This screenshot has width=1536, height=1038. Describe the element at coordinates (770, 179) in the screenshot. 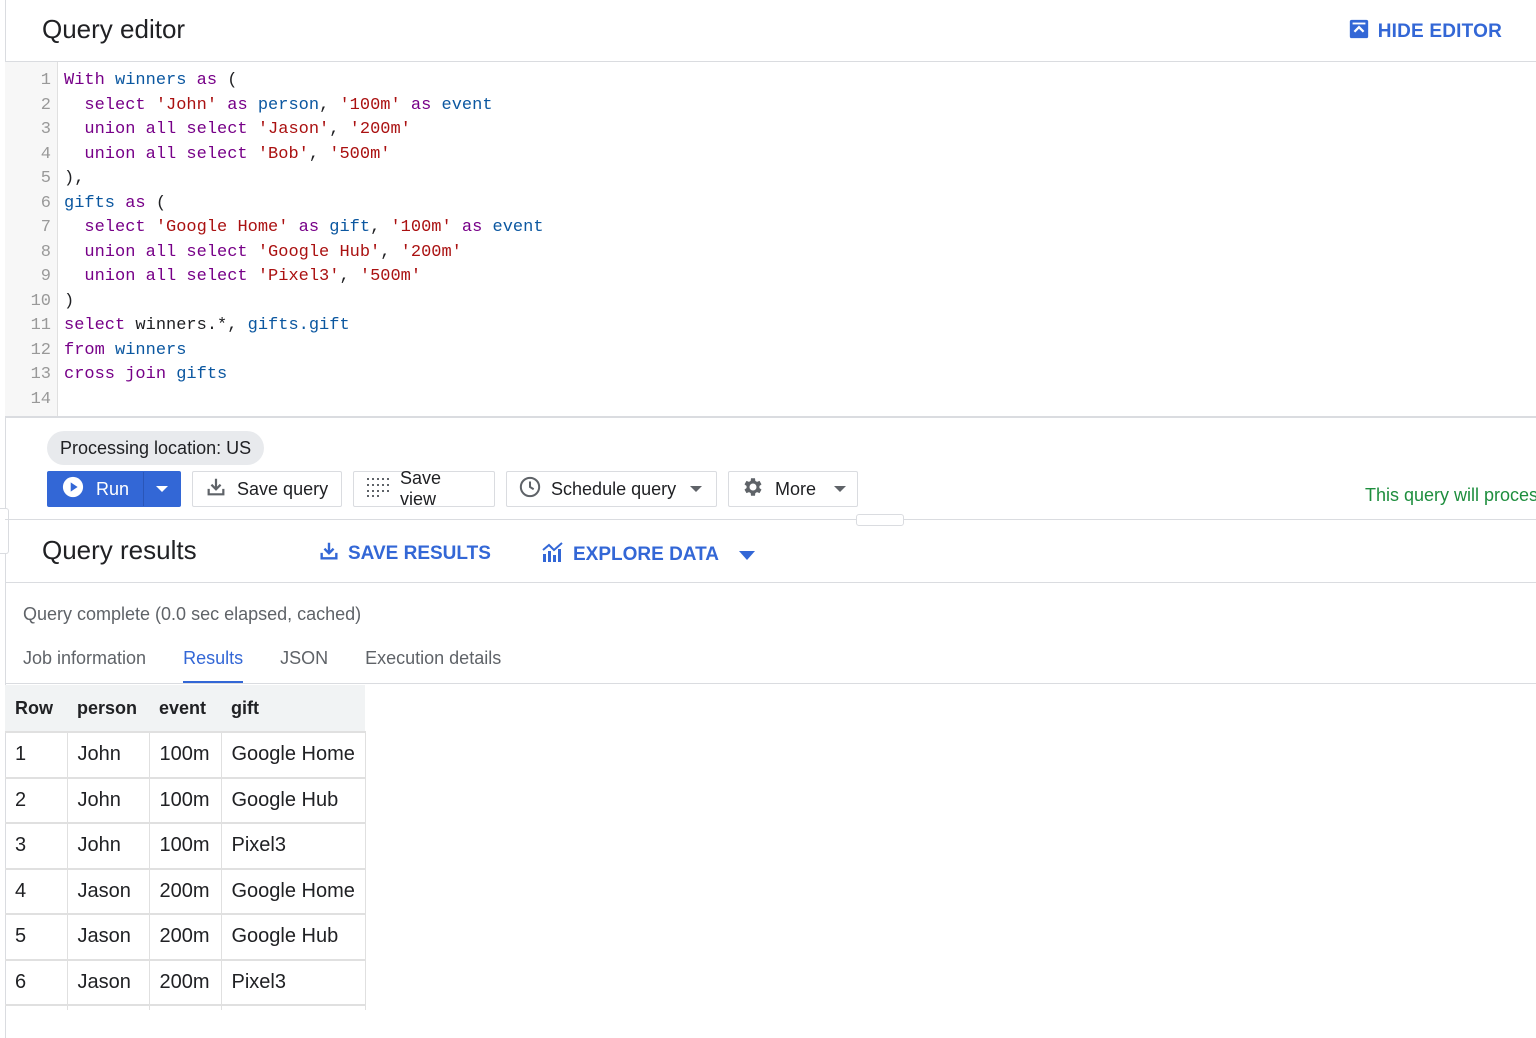

I see `code-line: 5),` at that location.